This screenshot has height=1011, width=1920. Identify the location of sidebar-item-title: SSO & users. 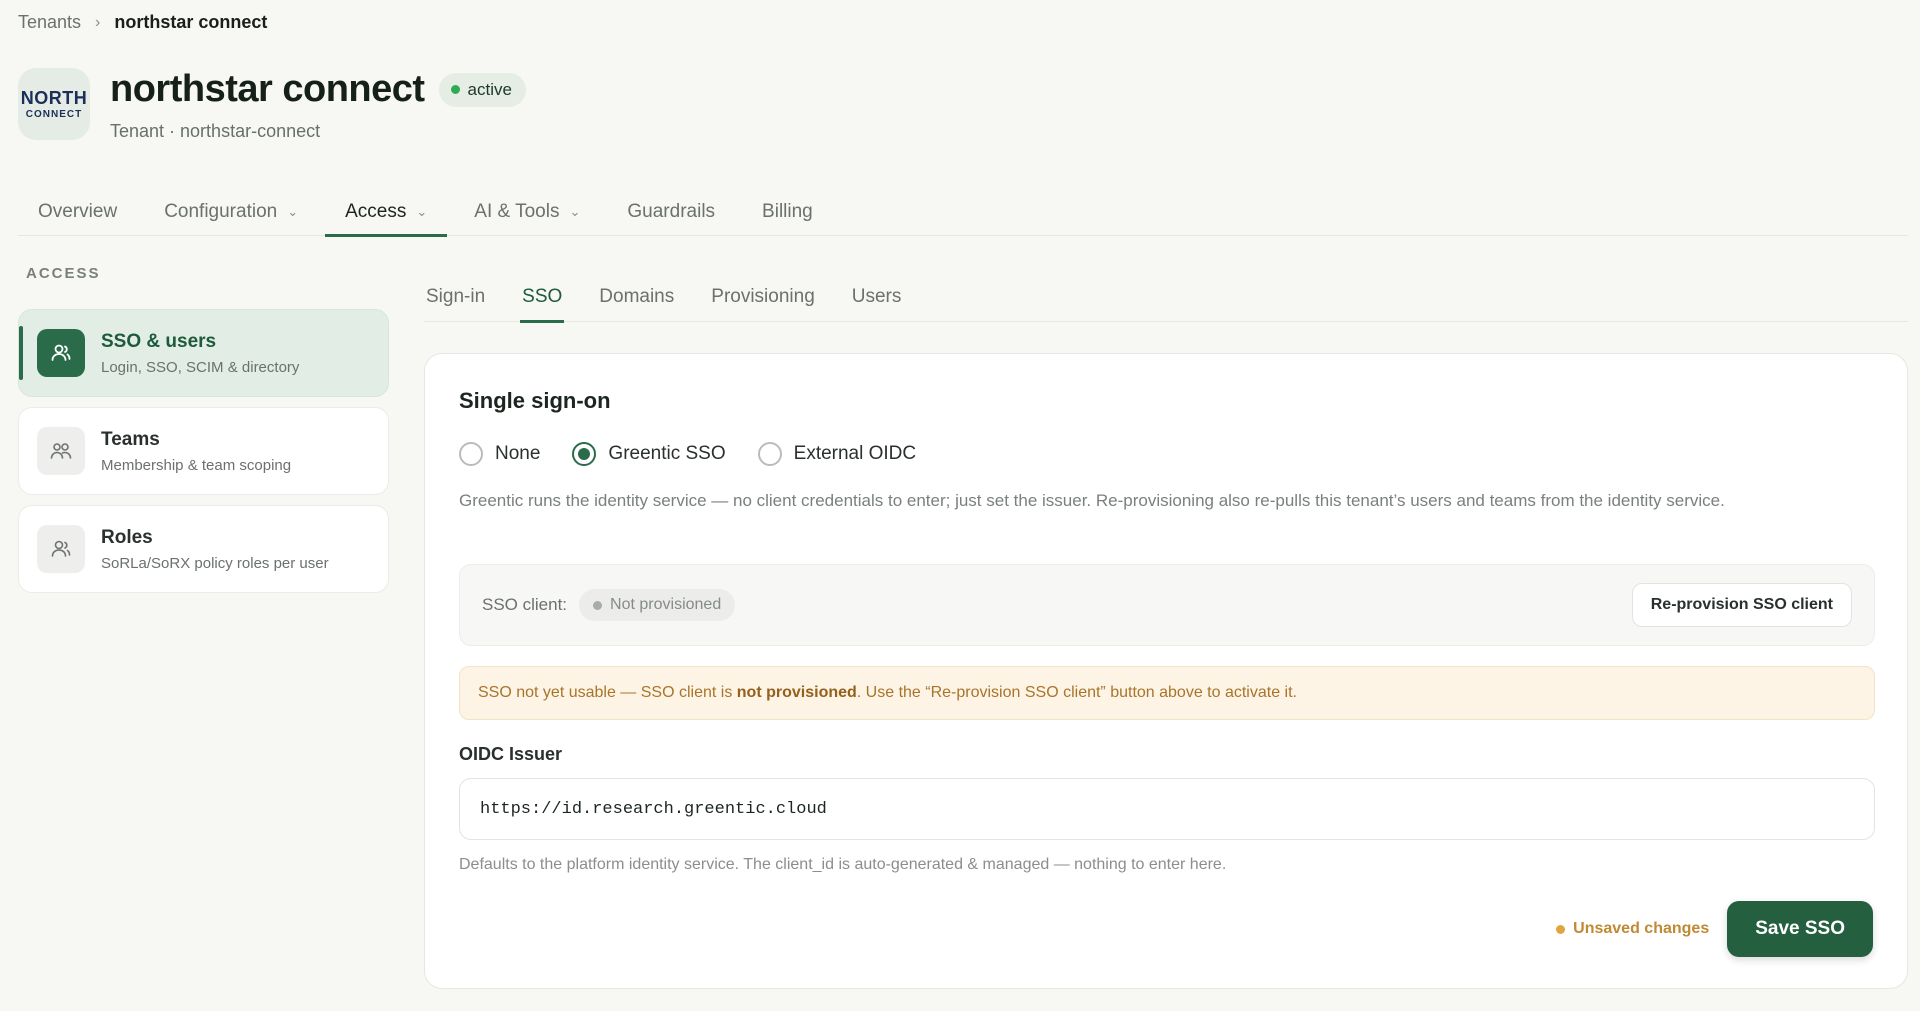
(159, 341).